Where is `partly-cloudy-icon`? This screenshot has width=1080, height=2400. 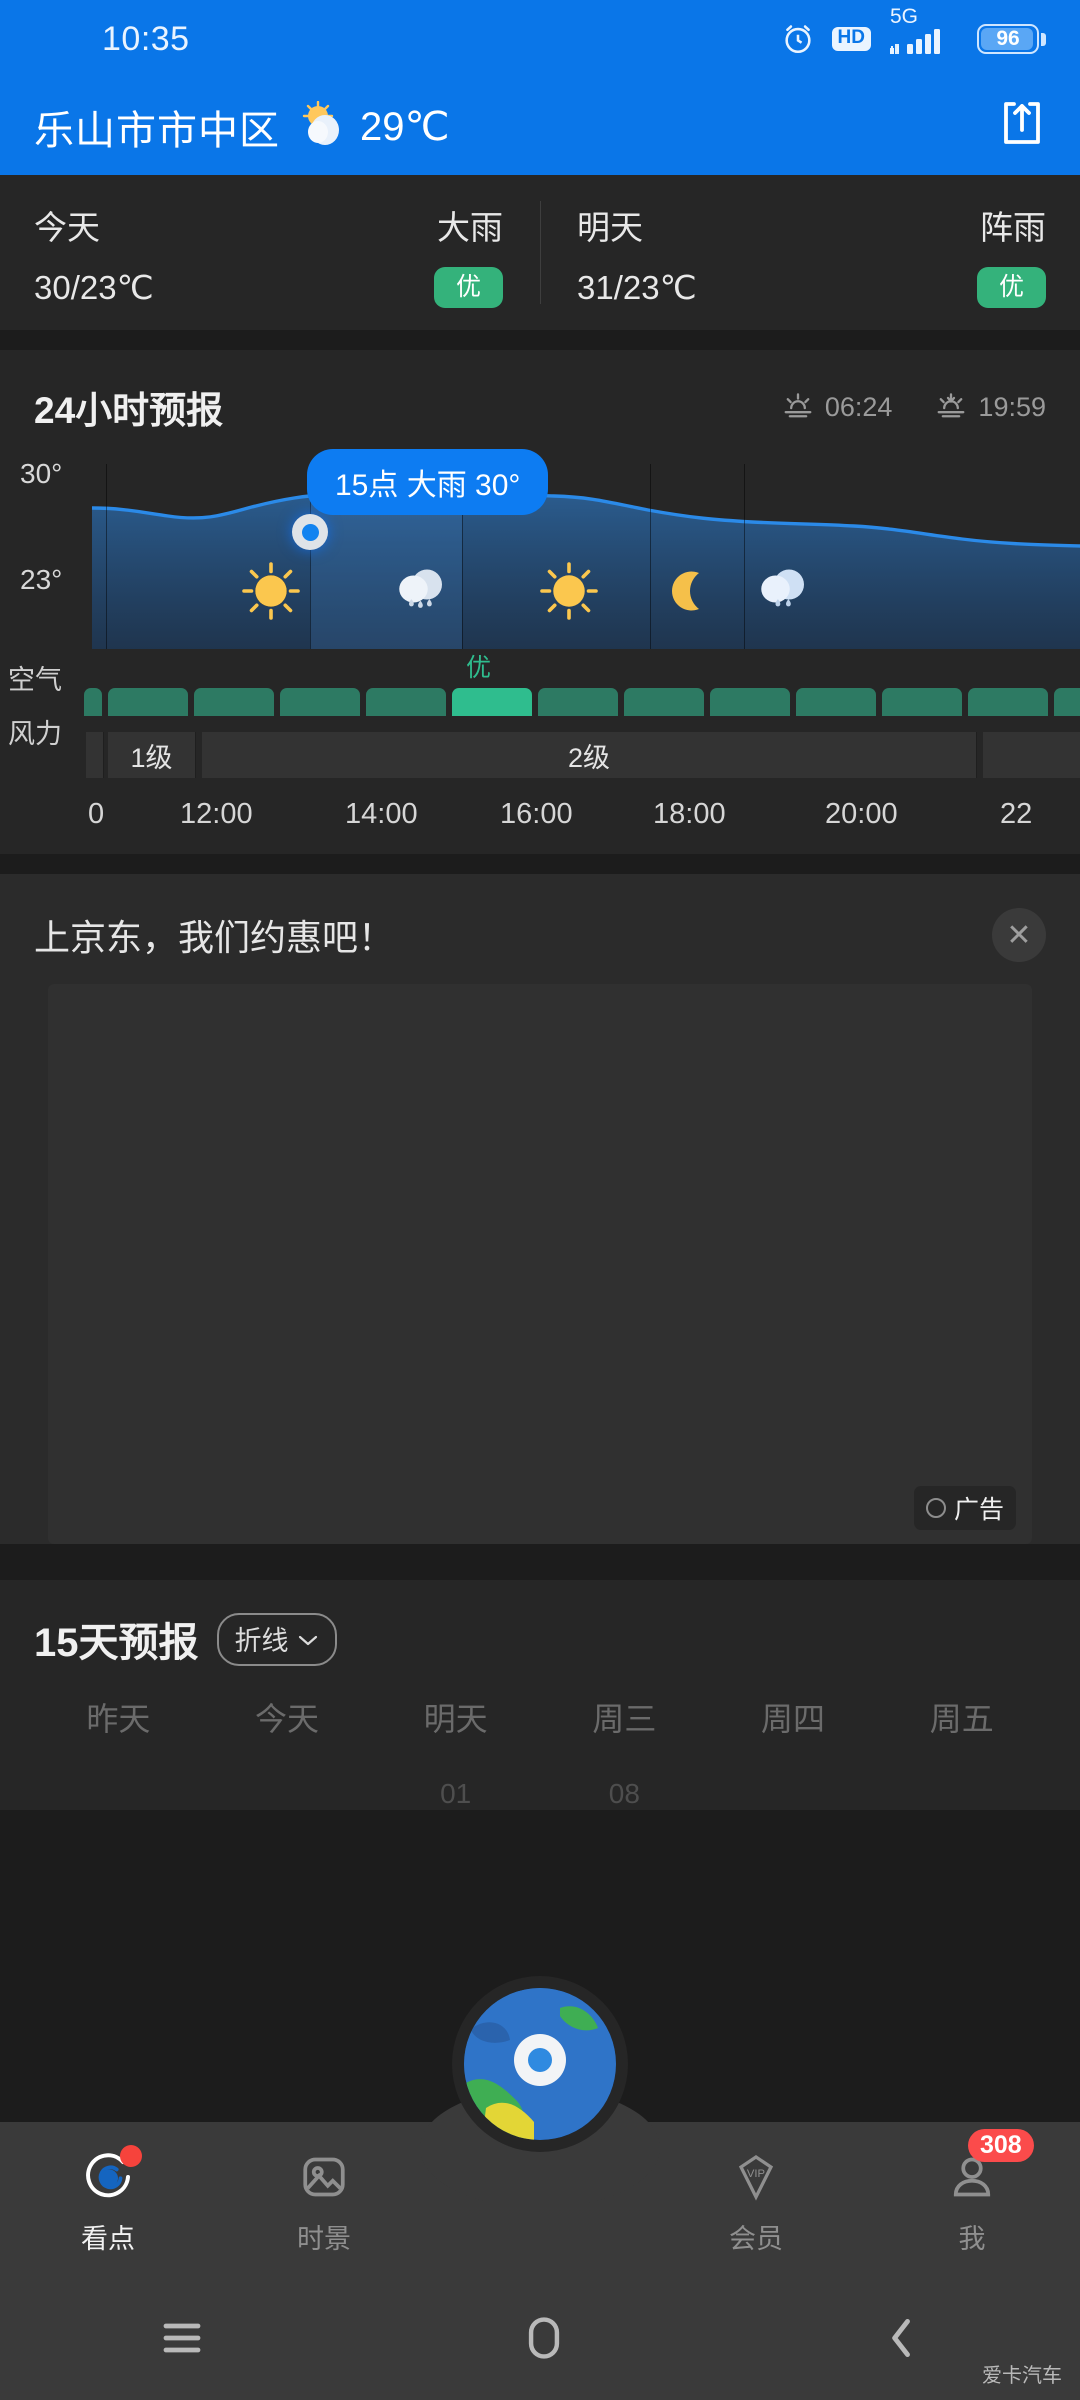
partly-cloudy-icon is located at coordinates (322, 126).